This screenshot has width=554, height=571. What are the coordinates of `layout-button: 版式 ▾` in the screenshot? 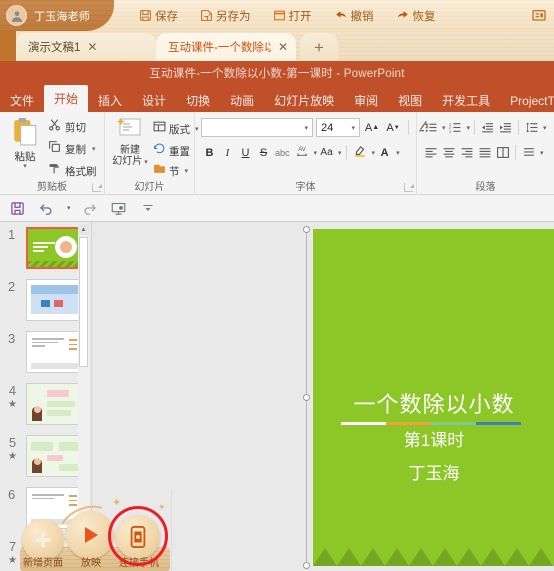 It's located at (176, 129).